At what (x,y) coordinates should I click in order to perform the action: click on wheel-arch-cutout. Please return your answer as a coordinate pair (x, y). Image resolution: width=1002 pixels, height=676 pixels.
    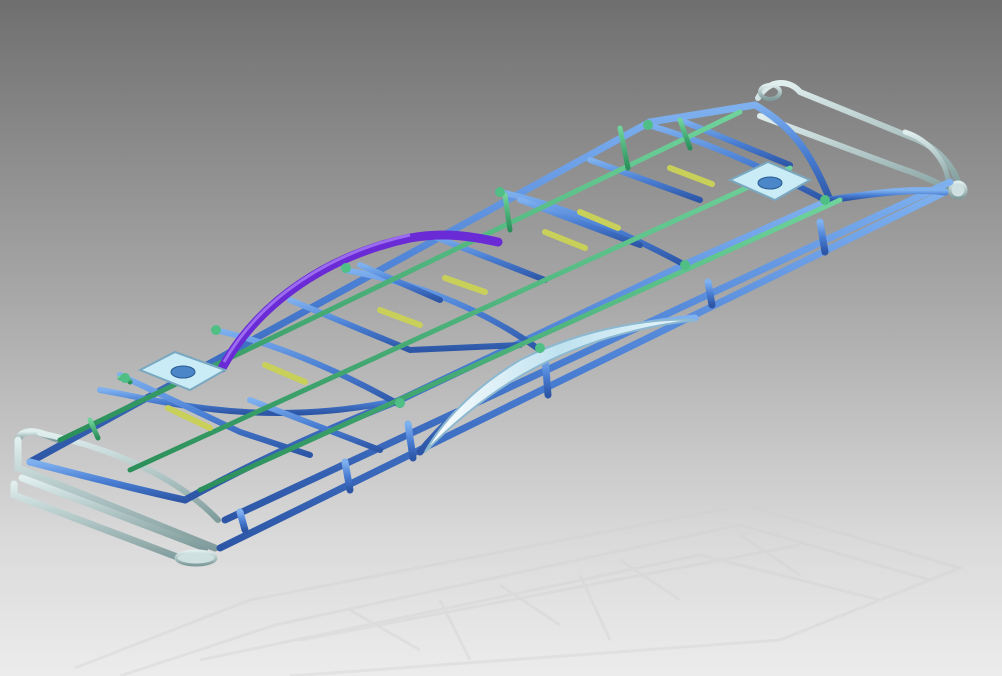
    Looking at the image, I should click on (560, 385).